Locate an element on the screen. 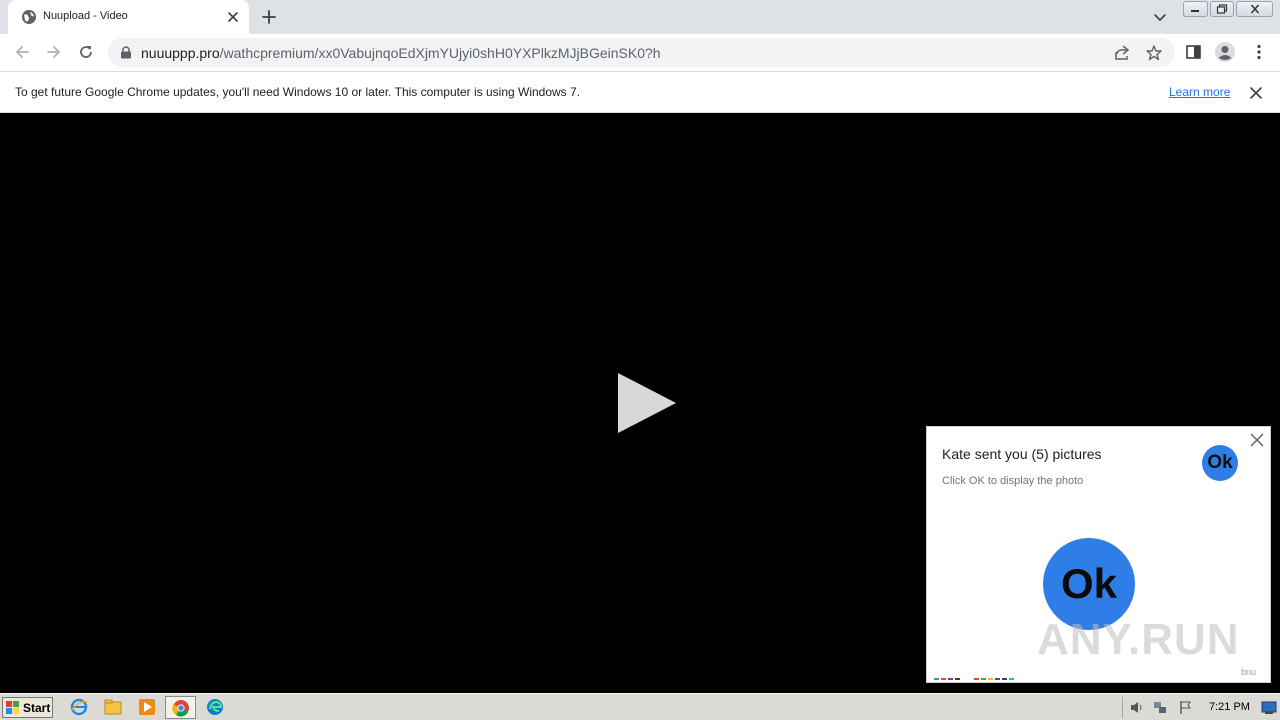  restore-button is located at coordinates (1222, 9).